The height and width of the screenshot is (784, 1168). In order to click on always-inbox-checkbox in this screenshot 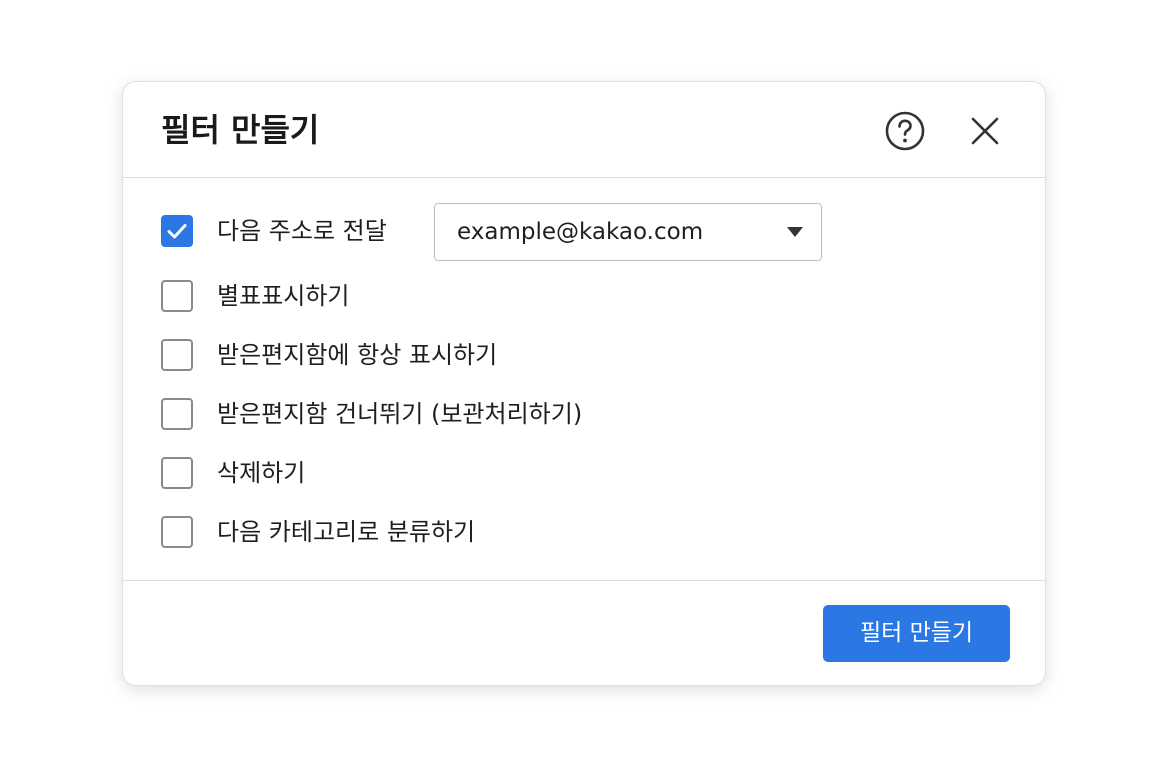, I will do `click(177, 355)`.